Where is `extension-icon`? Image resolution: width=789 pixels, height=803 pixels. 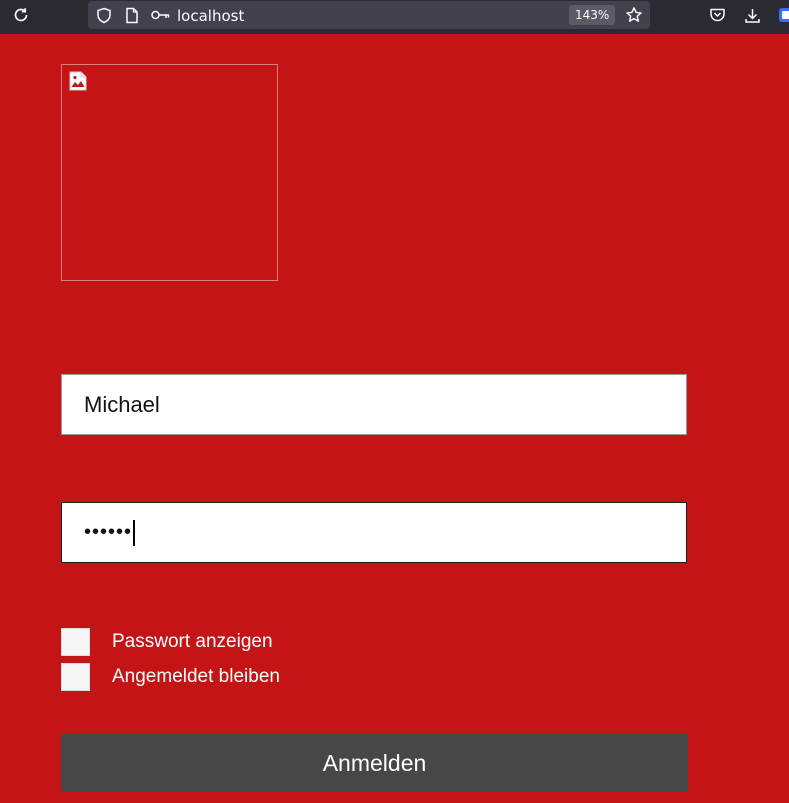
extension-icon is located at coordinates (783, 15).